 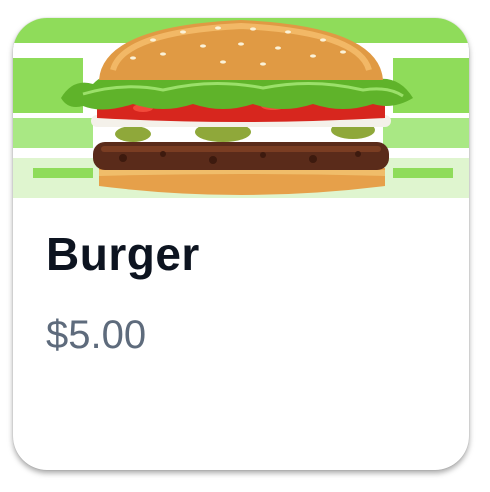 I want to click on product-price: $5.00, so click(x=96, y=335).